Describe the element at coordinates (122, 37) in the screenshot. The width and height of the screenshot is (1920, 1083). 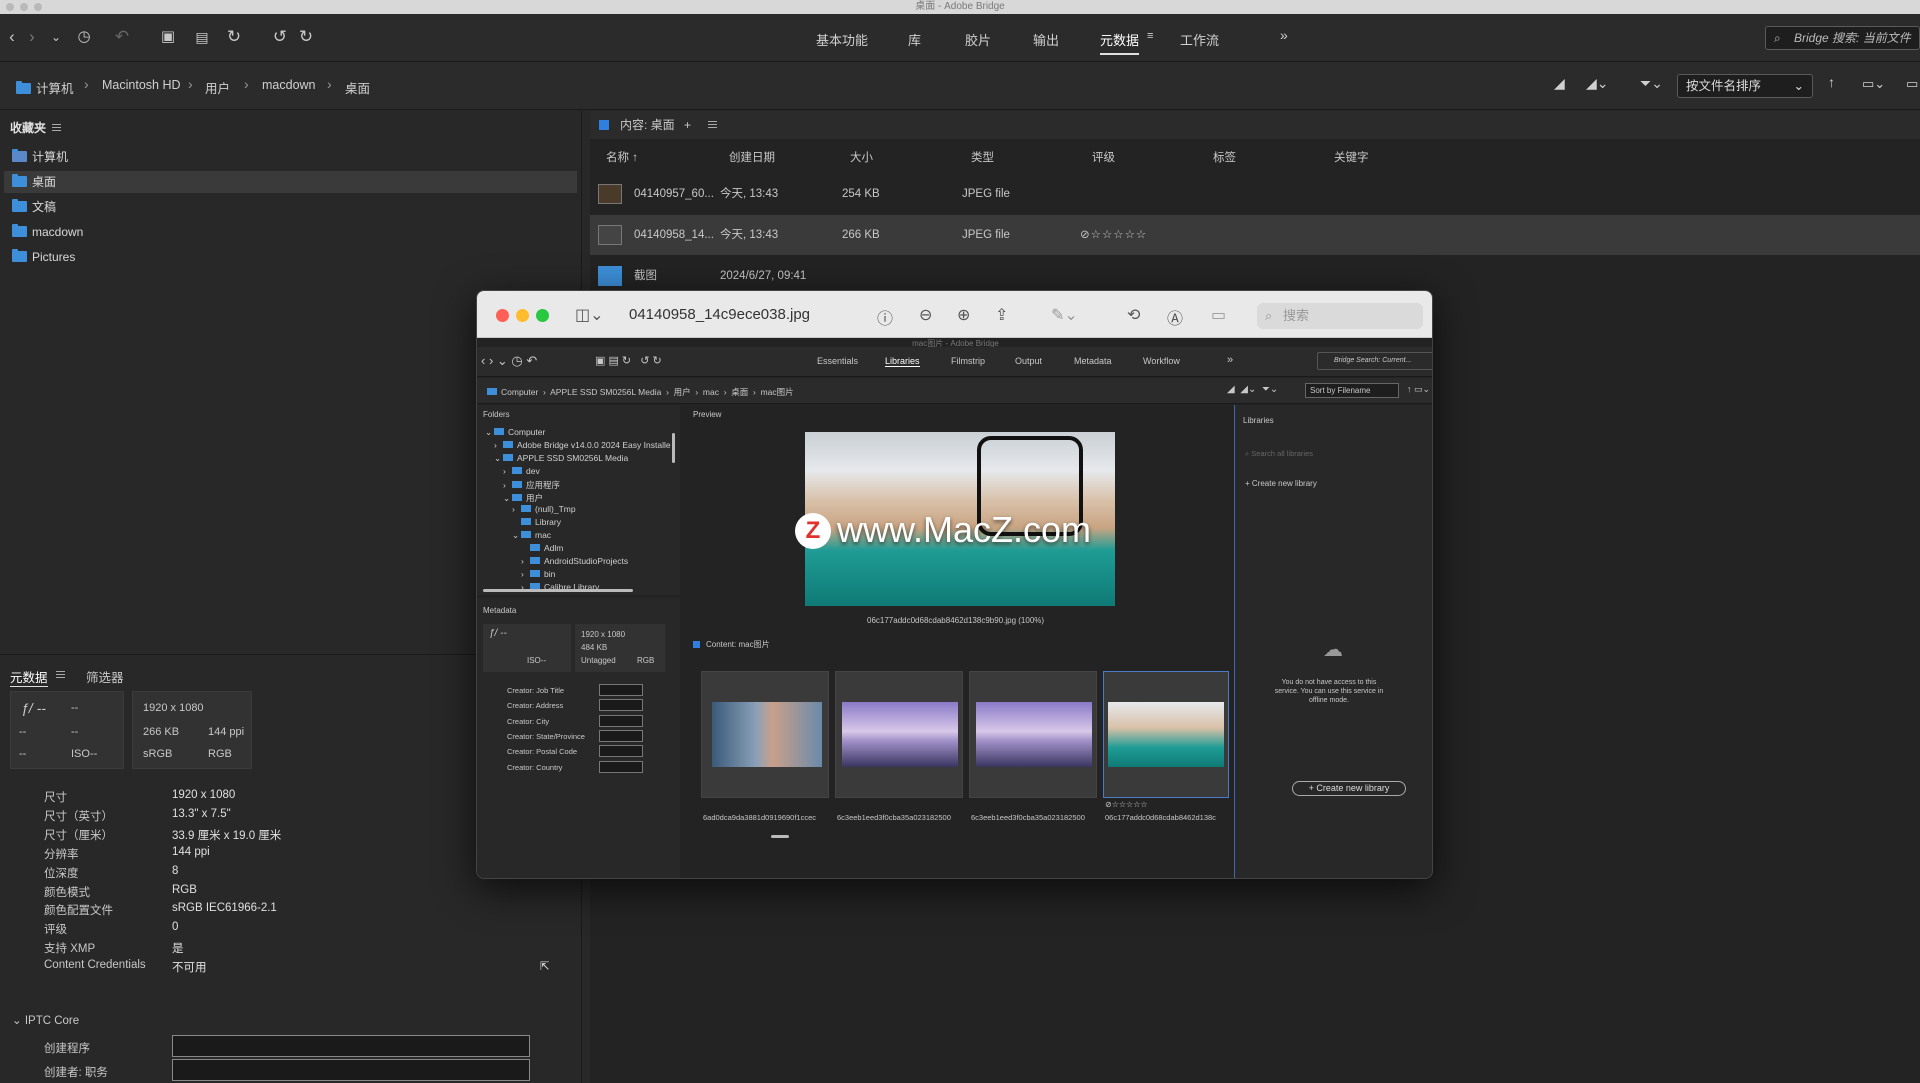
I see `boomerang-icon: ↶` at that location.